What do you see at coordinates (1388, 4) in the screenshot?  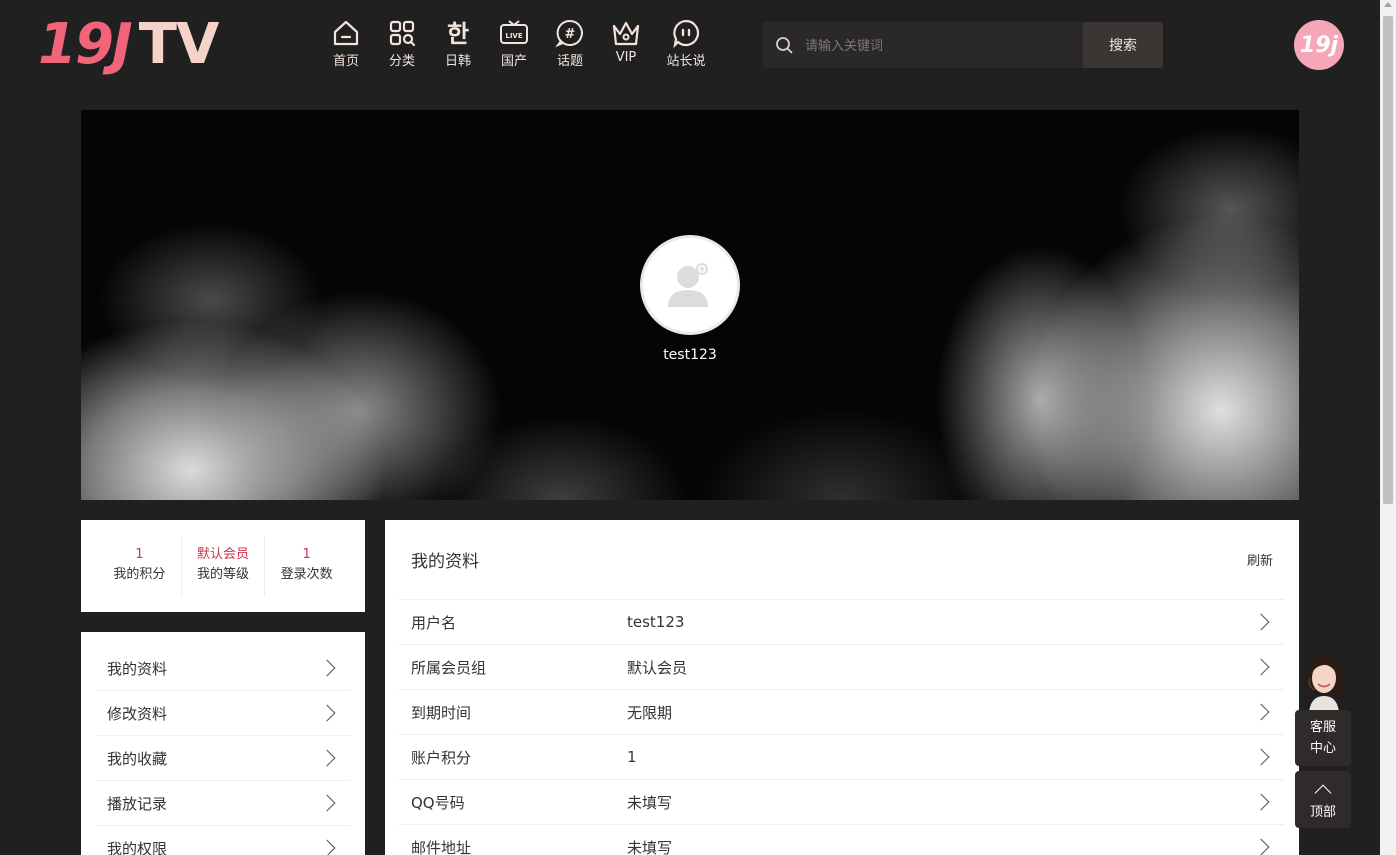 I see `scroll-up-arrow-icon` at bounding box center [1388, 4].